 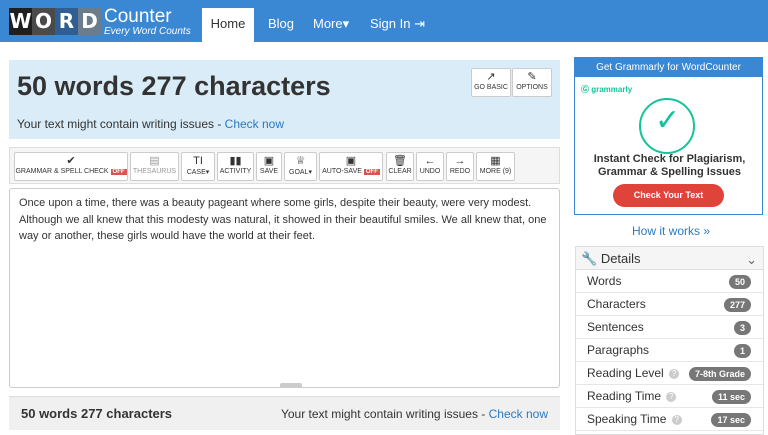 What do you see at coordinates (604, 281) in the screenshot?
I see `detail-label: Words` at bounding box center [604, 281].